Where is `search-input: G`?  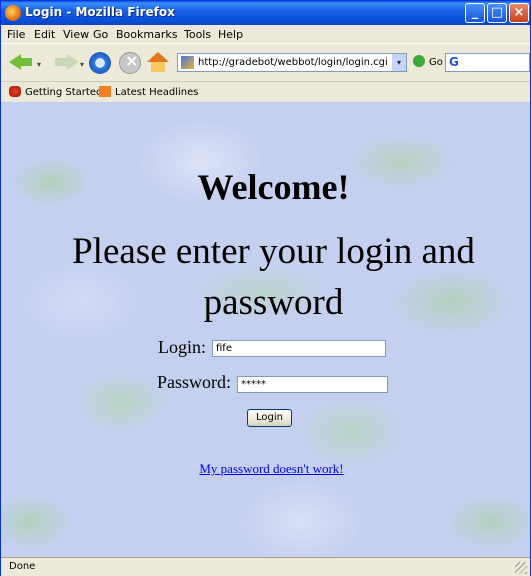
search-input: G is located at coordinates (487, 62).